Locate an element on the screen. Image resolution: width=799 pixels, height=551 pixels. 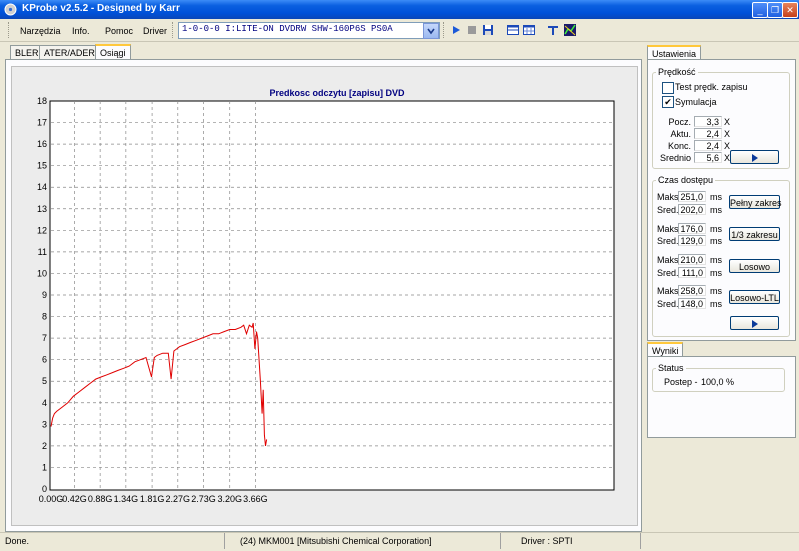
random-ltl-button: Losowo-LTL is located at coordinates (754, 297).